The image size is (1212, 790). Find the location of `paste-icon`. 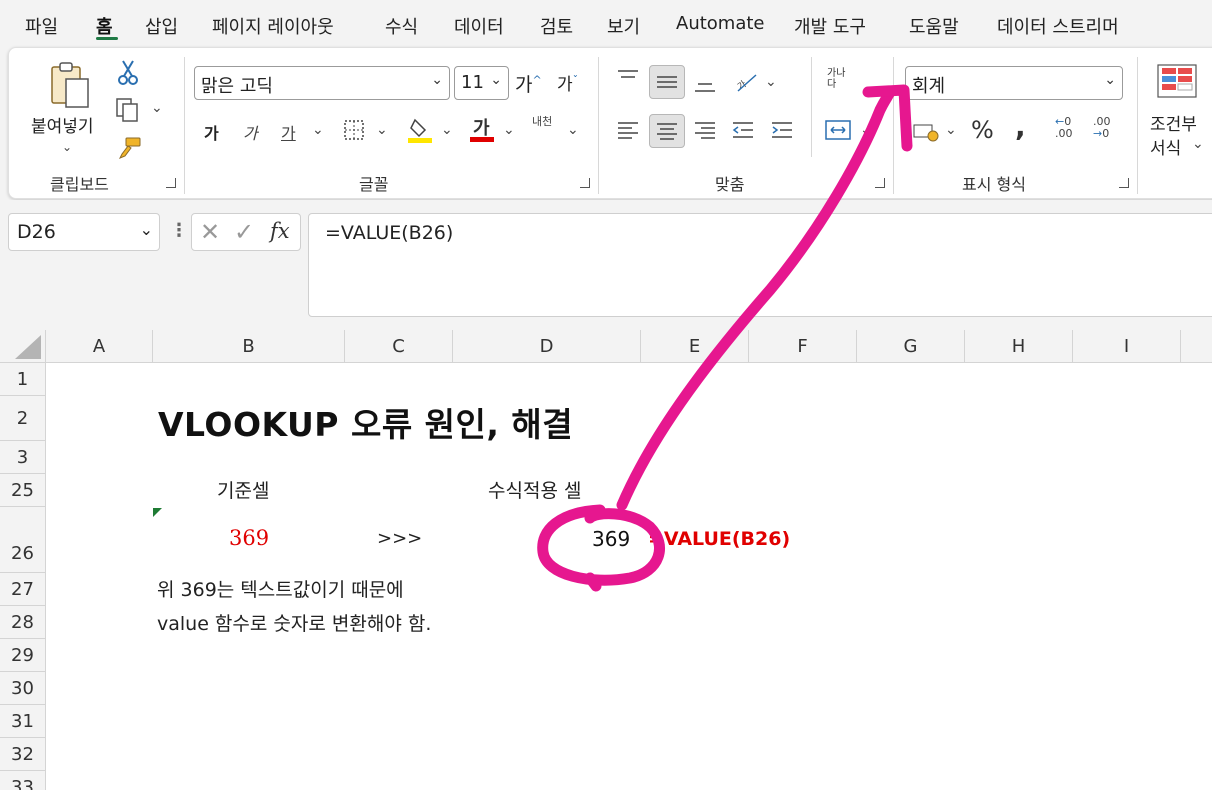

paste-icon is located at coordinates (70, 85).